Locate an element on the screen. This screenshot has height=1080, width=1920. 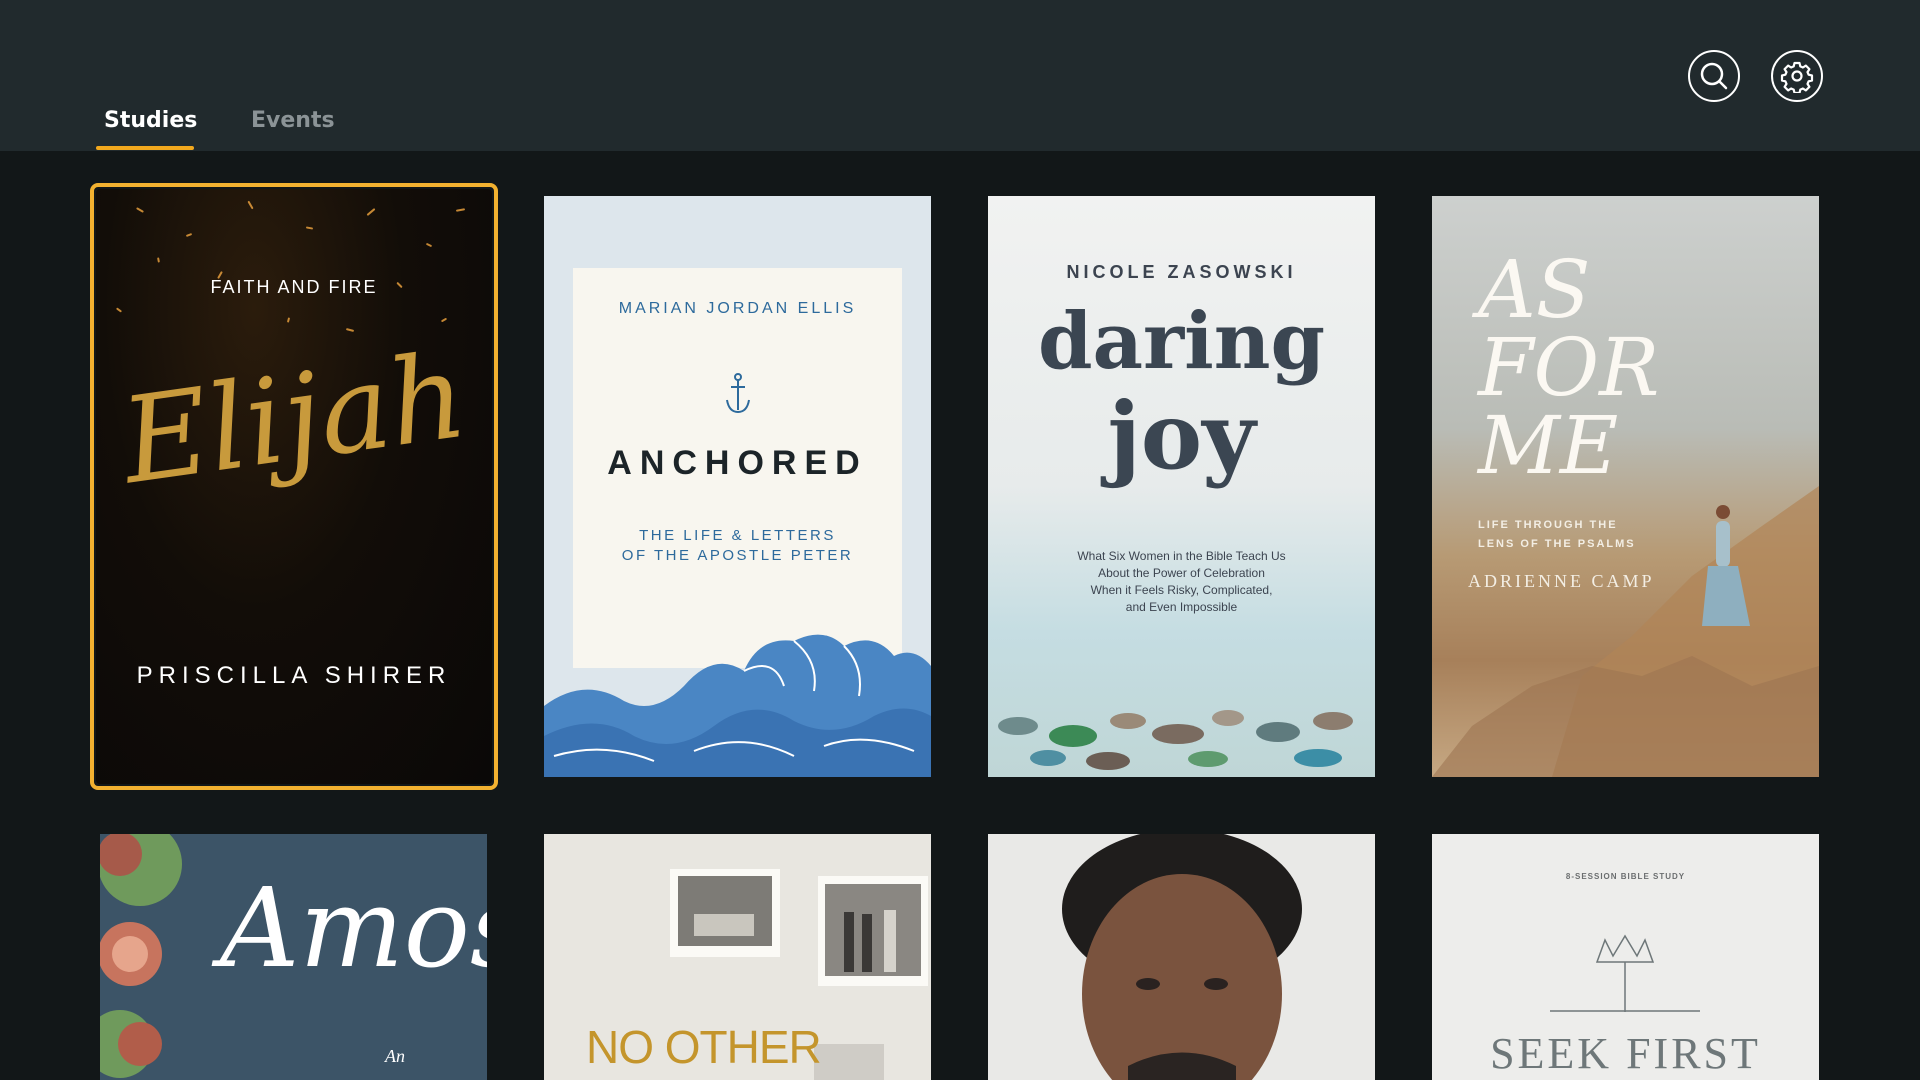
top-bar: Studies Events is located at coordinates (960, 75).